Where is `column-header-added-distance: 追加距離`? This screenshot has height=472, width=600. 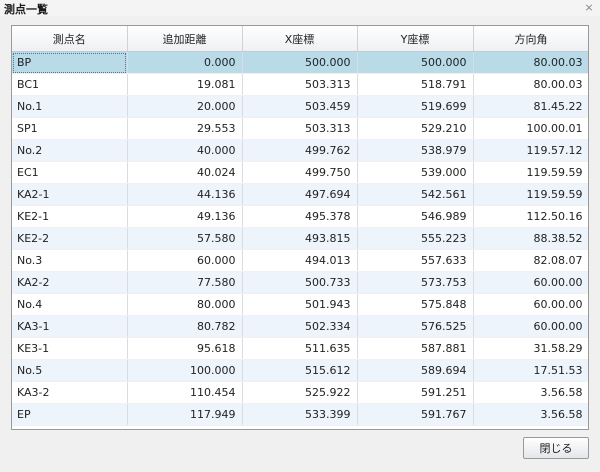 column-header-added-distance: 追加距離 is located at coordinates (185, 39).